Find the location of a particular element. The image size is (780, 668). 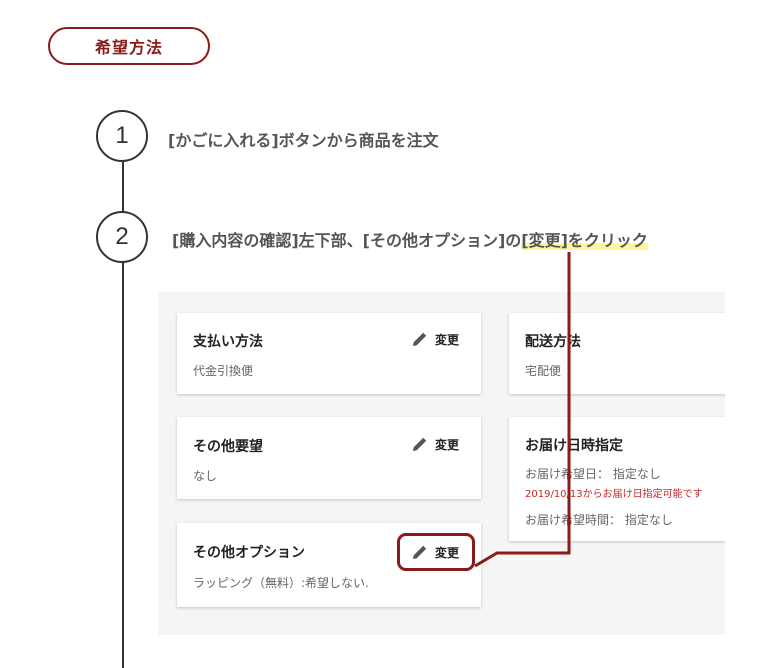

callout-connector-line is located at coordinates (522, 410).